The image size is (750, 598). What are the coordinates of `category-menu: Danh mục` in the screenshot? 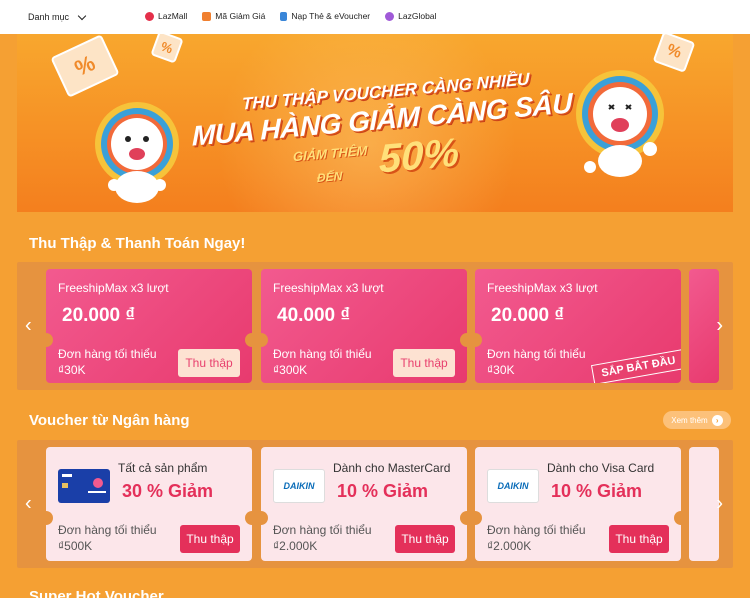 It's located at (57, 16).